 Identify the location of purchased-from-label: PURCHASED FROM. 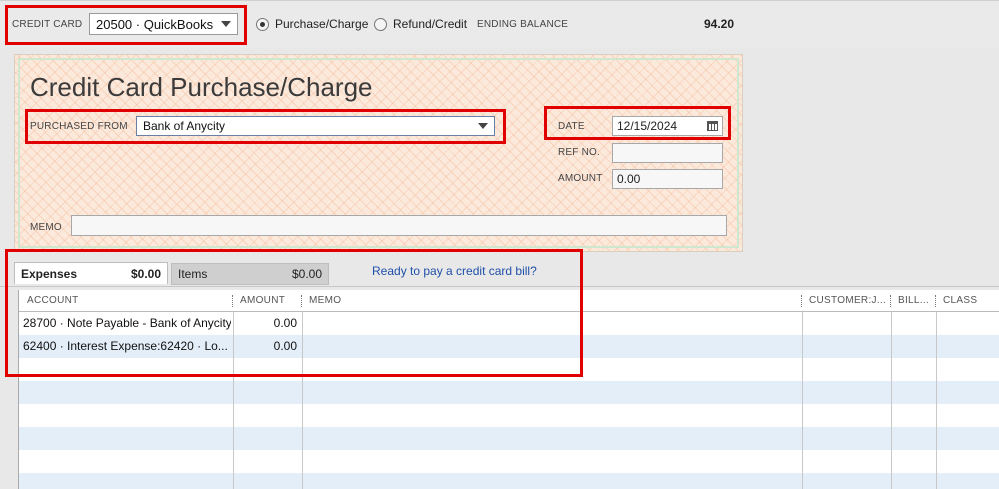
(79, 126).